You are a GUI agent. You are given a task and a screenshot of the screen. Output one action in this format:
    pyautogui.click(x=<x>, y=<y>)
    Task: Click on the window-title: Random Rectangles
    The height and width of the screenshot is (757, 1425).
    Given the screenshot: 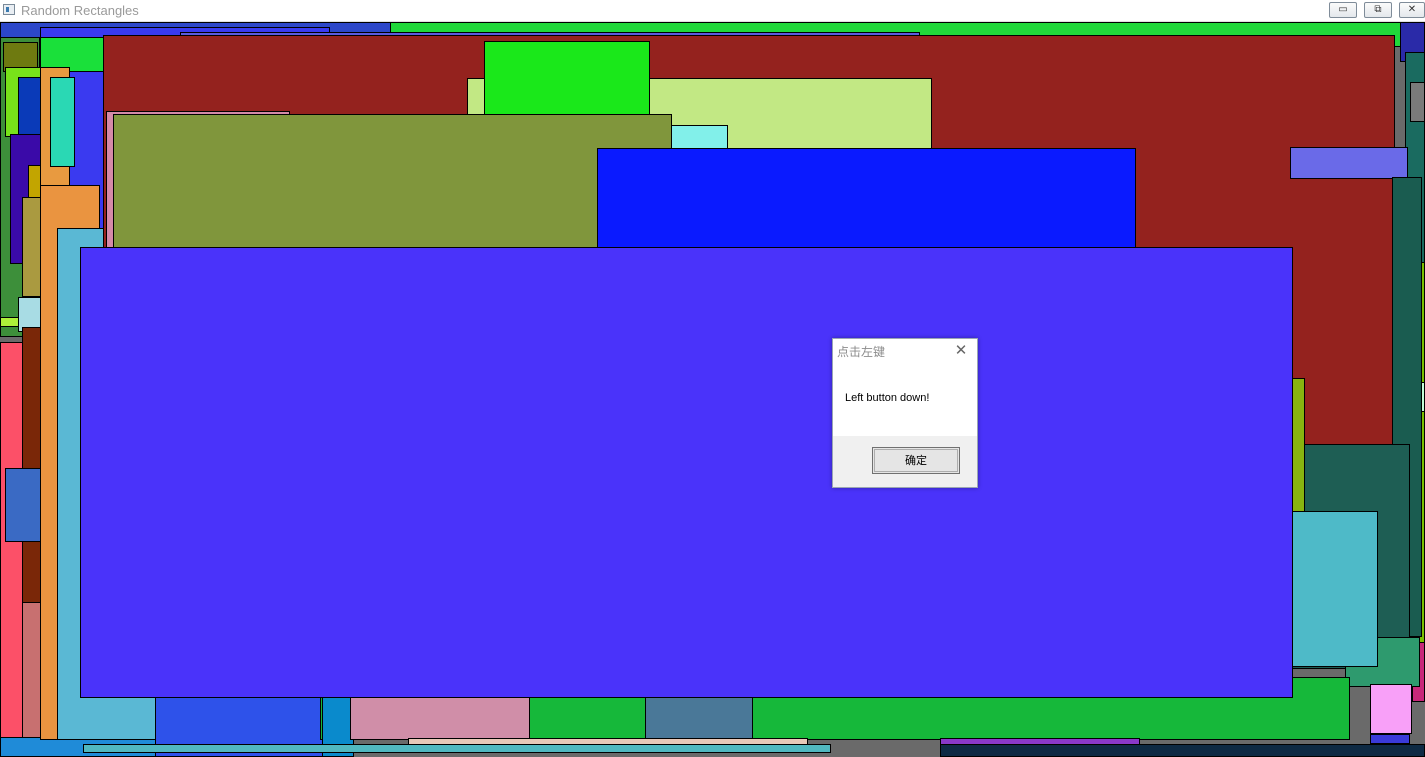 What is the action you would take?
    pyautogui.click(x=80, y=10)
    